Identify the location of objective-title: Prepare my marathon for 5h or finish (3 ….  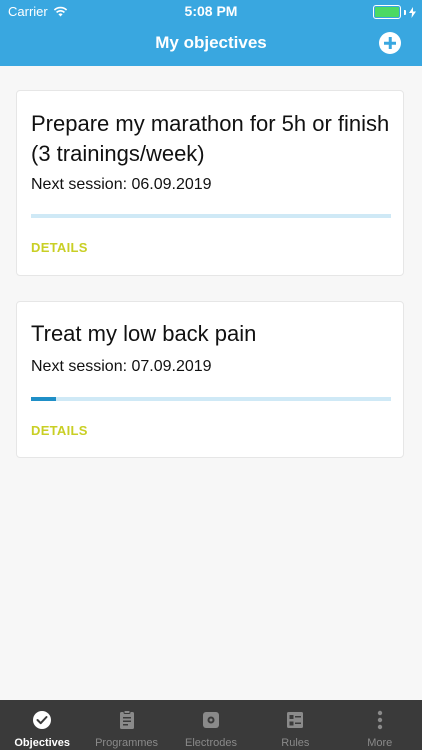
(210, 138).